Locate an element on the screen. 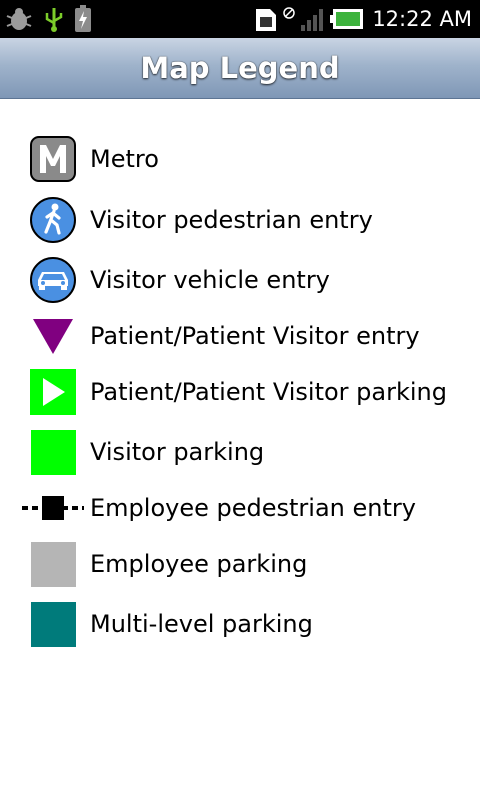 Image resolution: width=480 pixels, height=800 pixels. legend-item-employee-pedestrian-entry: Employee pedestrian entry is located at coordinates (240, 508).